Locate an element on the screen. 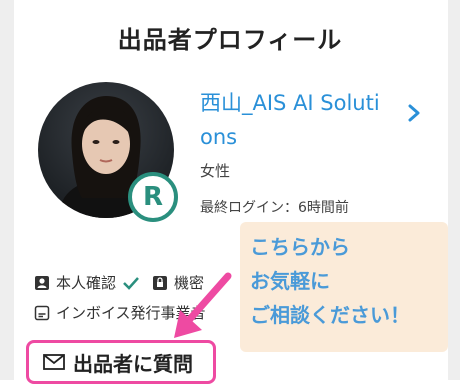 Image resolution: width=460 pixels, height=384 pixels. check-icon is located at coordinates (131, 283).